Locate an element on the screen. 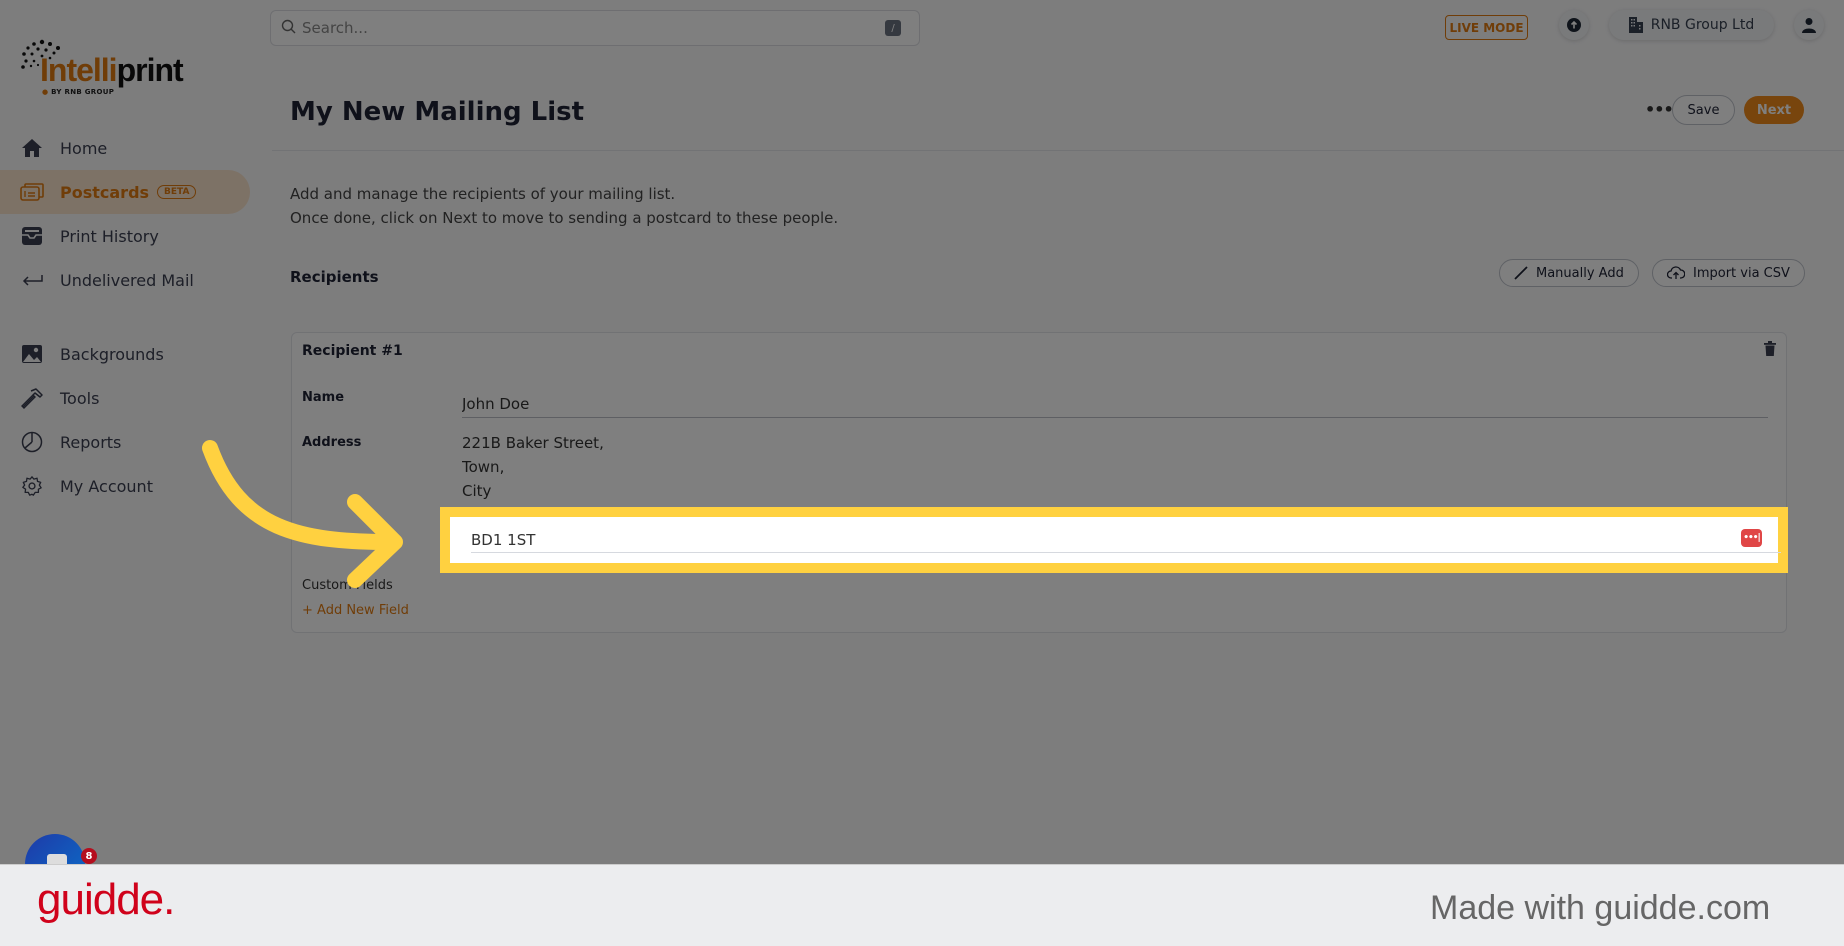 The height and width of the screenshot is (946, 1844). trash-icon is located at coordinates (1770, 348).